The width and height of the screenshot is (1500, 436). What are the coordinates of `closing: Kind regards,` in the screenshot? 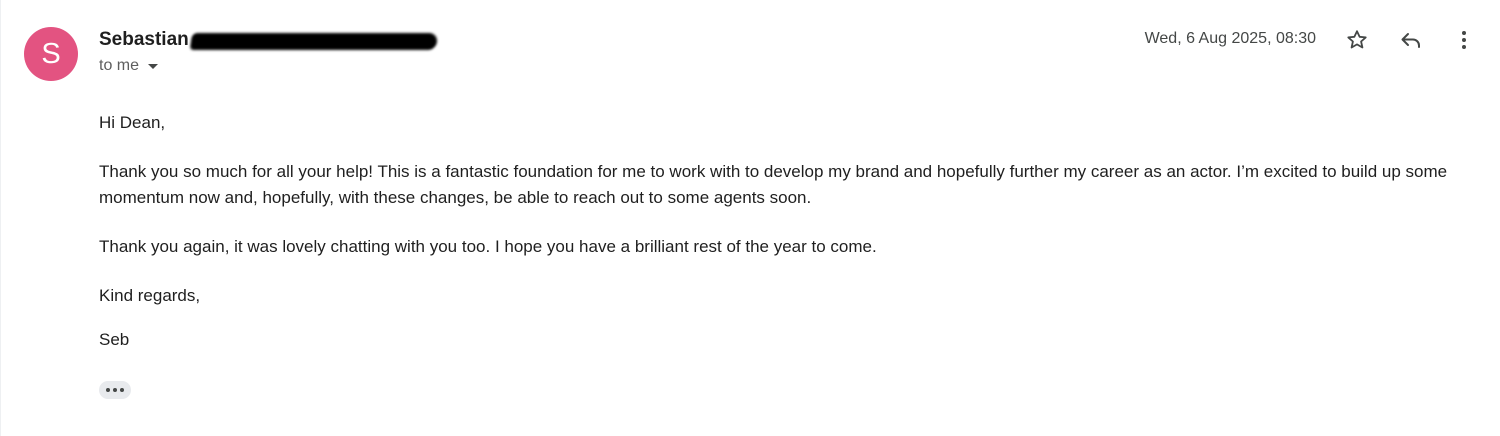 It's located at (150, 295).